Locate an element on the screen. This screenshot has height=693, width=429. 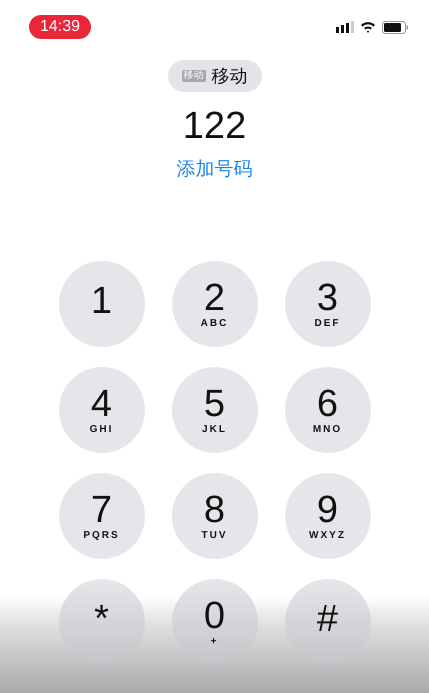
keypad-key: 5 JKL is located at coordinates (215, 409).